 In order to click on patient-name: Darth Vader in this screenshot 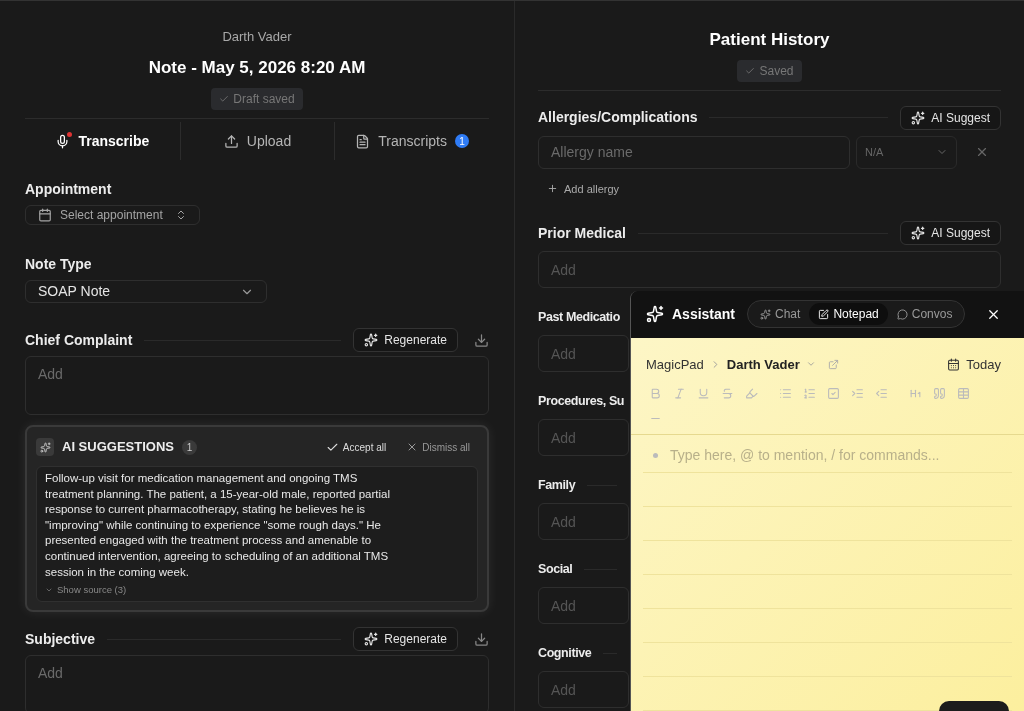, I will do `click(257, 37)`.